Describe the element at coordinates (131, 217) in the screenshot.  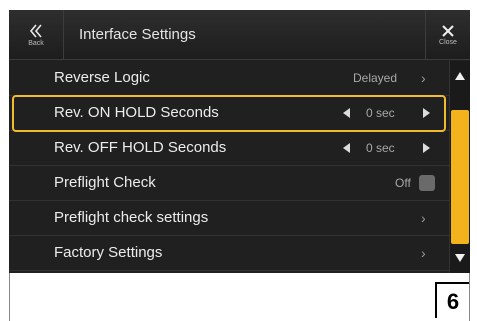
I see `row-label: Preflight check settings` at that location.